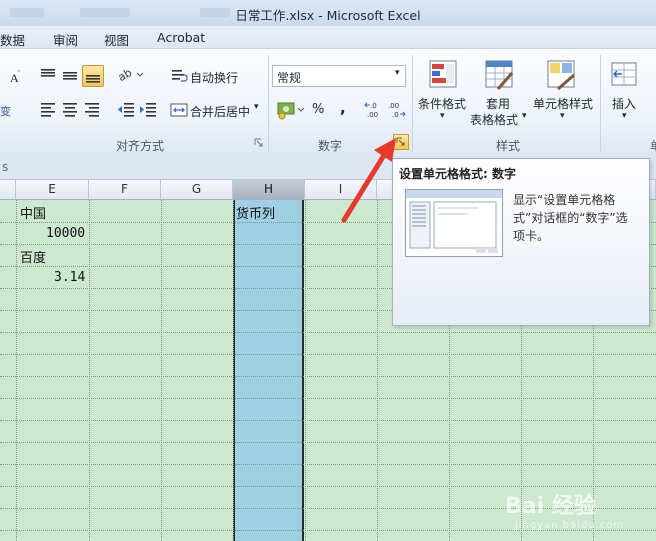 Image resolution: width=656 pixels, height=541 pixels. I want to click on column-header-h: H, so click(269, 189).